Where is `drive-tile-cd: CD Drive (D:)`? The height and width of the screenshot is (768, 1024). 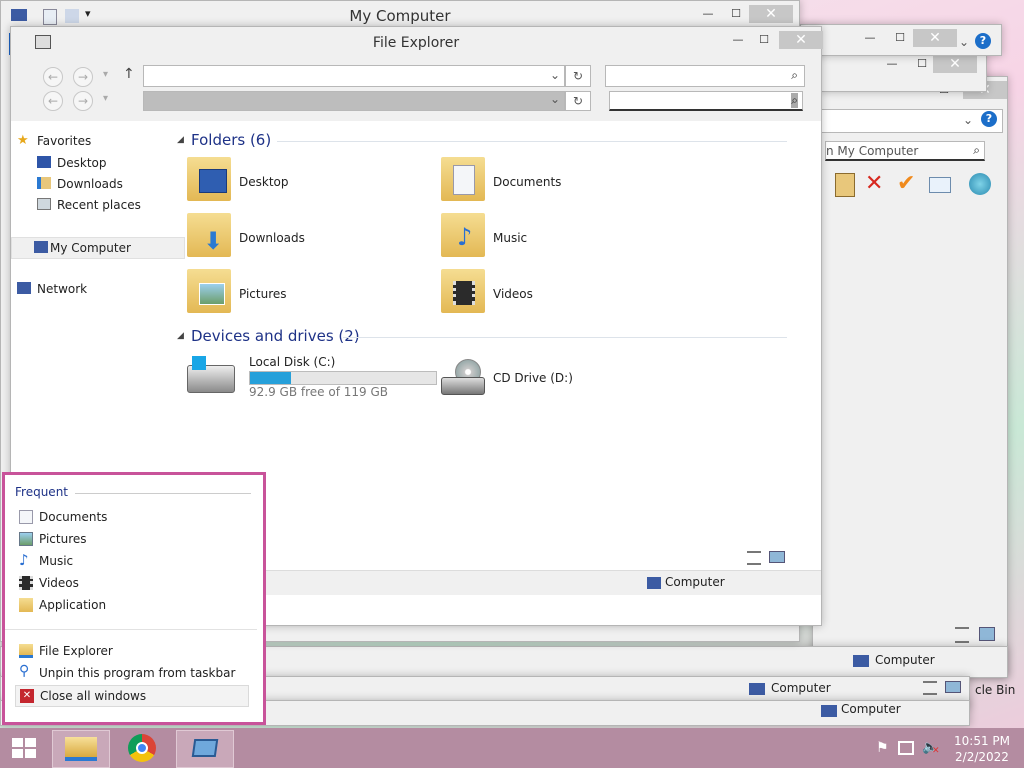
drive-tile-cd: CD Drive (D:) is located at coordinates (551, 377).